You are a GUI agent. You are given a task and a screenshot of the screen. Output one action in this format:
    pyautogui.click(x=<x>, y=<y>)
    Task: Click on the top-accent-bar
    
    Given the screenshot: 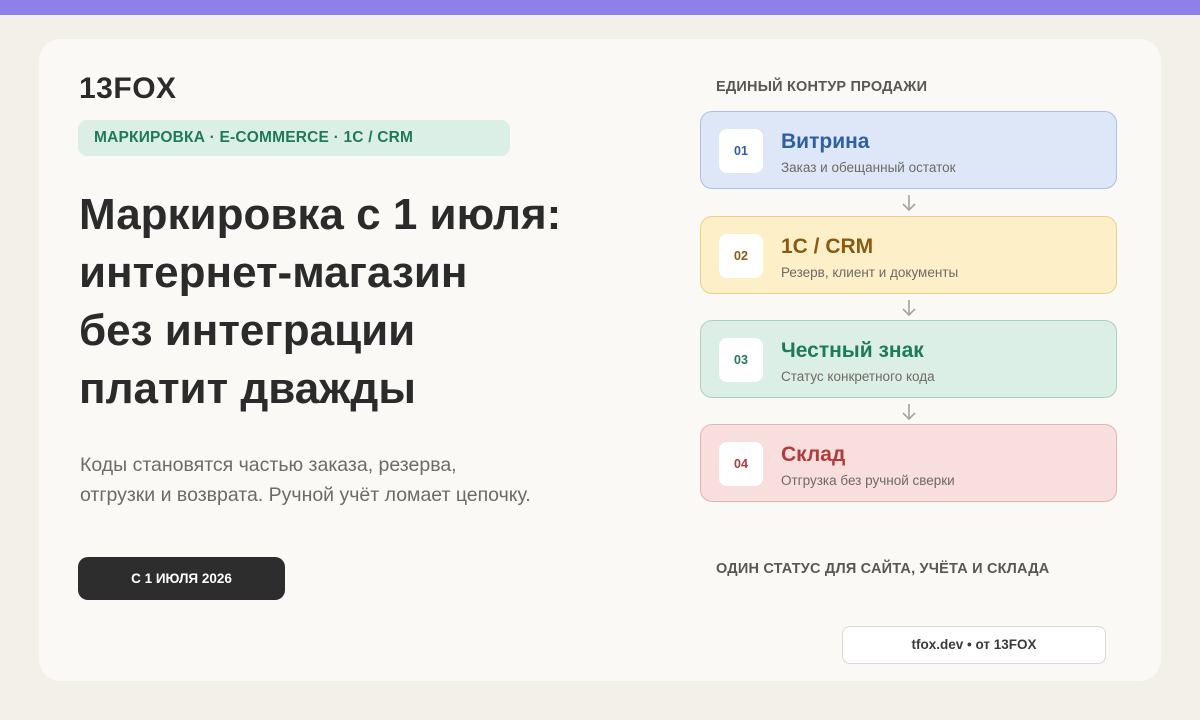 What is the action you would take?
    pyautogui.click(x=600, y=7)
    